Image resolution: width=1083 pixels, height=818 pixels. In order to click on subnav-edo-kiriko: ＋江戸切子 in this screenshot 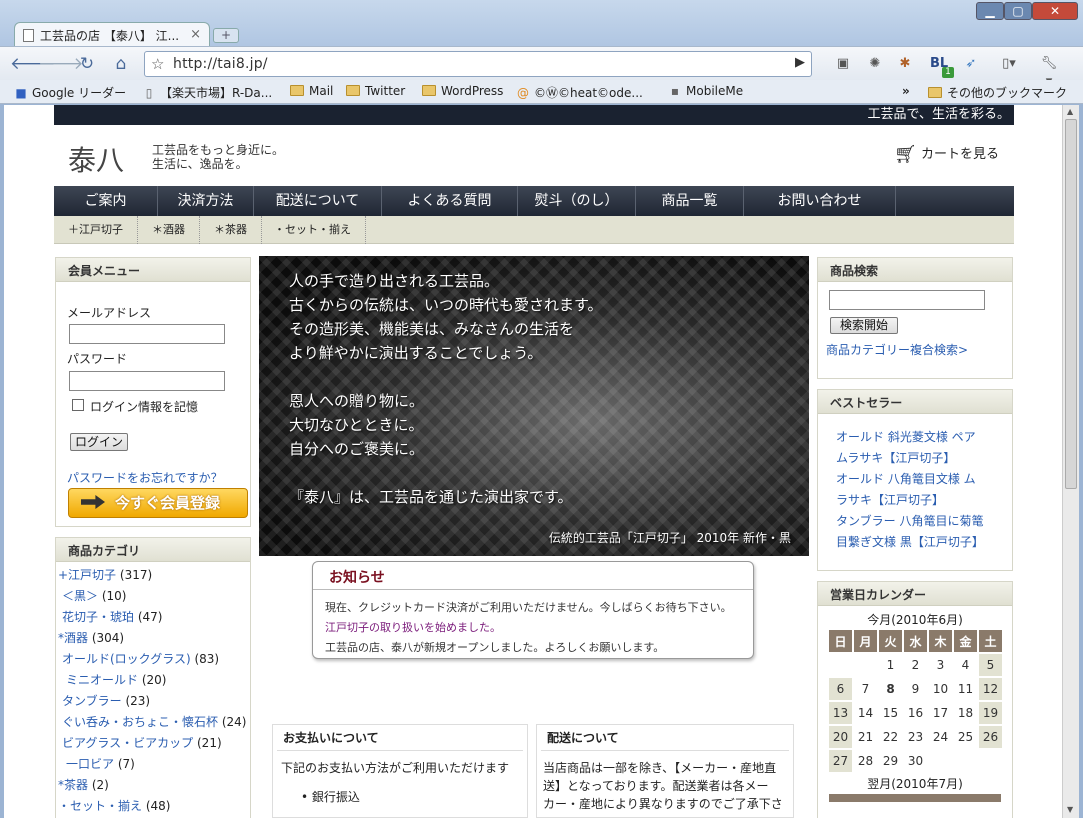, I will do `click(96, 230)`.